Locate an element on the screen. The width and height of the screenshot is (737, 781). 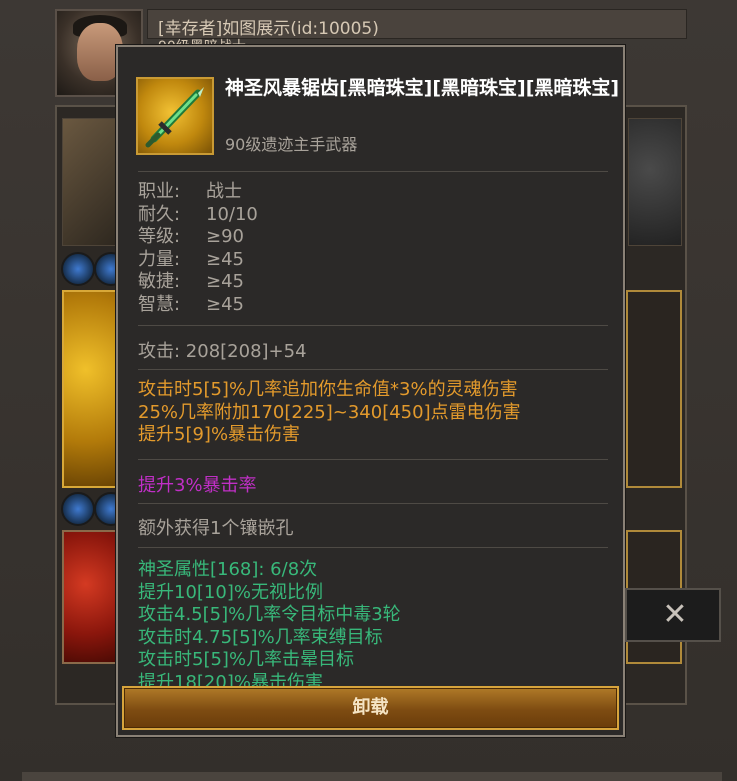
offhand-slot is located at coordinates (654, 389).